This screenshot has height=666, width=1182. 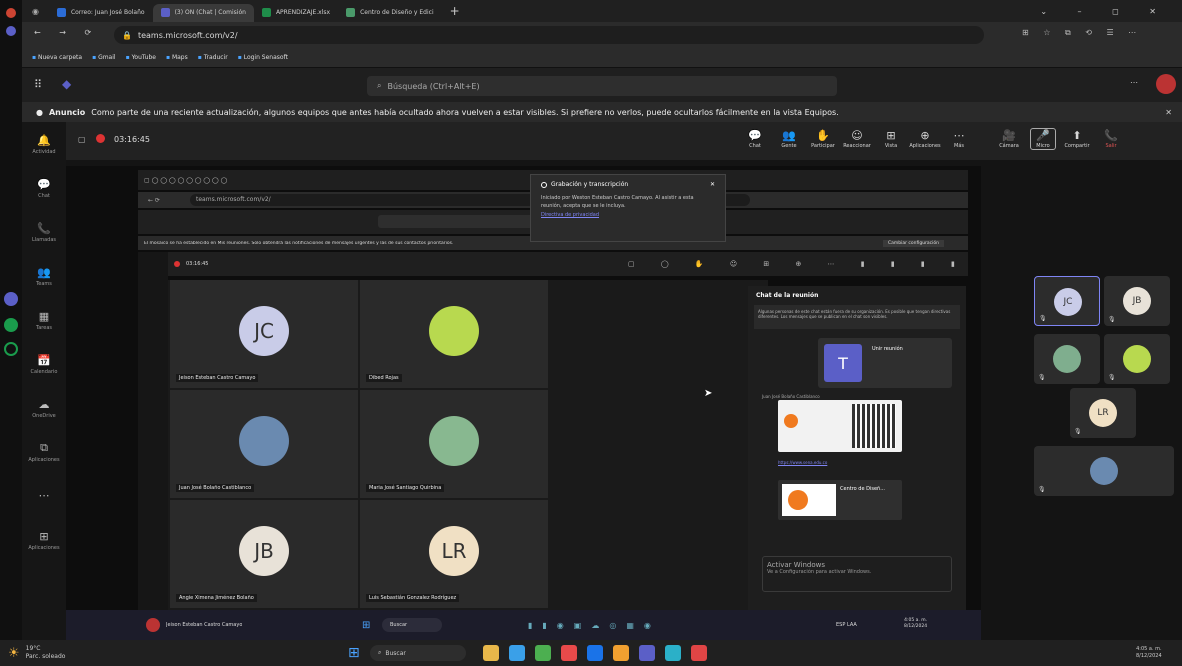 I want to click on rail-label: Chat, so click(x=44, y=195).